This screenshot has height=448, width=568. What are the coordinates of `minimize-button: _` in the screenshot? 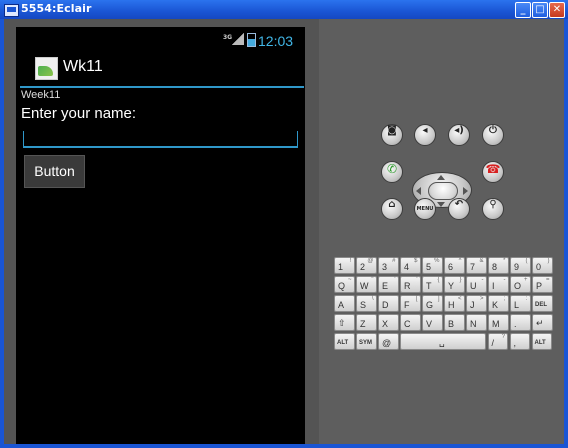 It's located at (523, 10).